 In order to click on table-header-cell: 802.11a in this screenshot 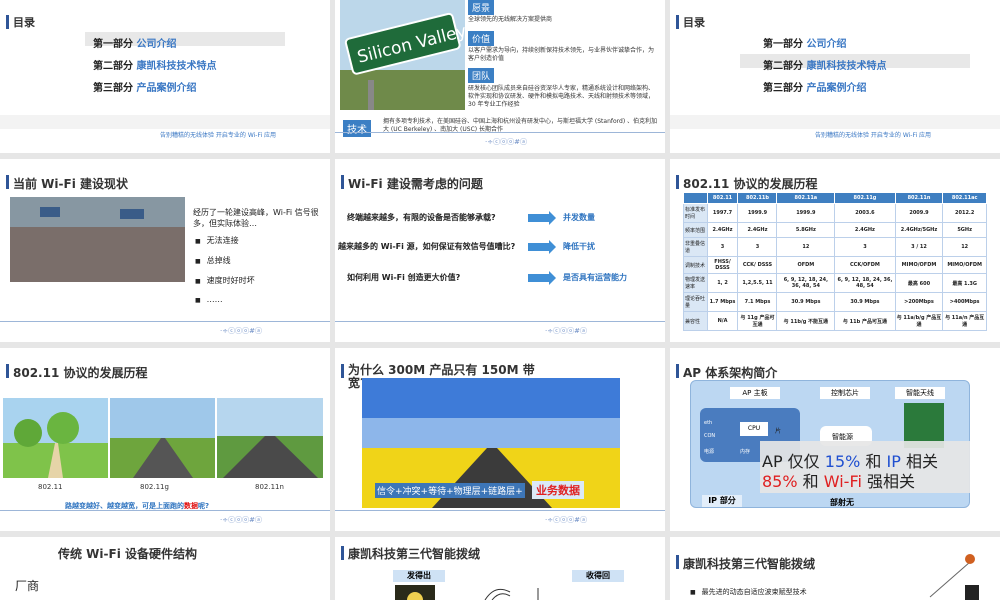, I will do `click(806, 198)`.